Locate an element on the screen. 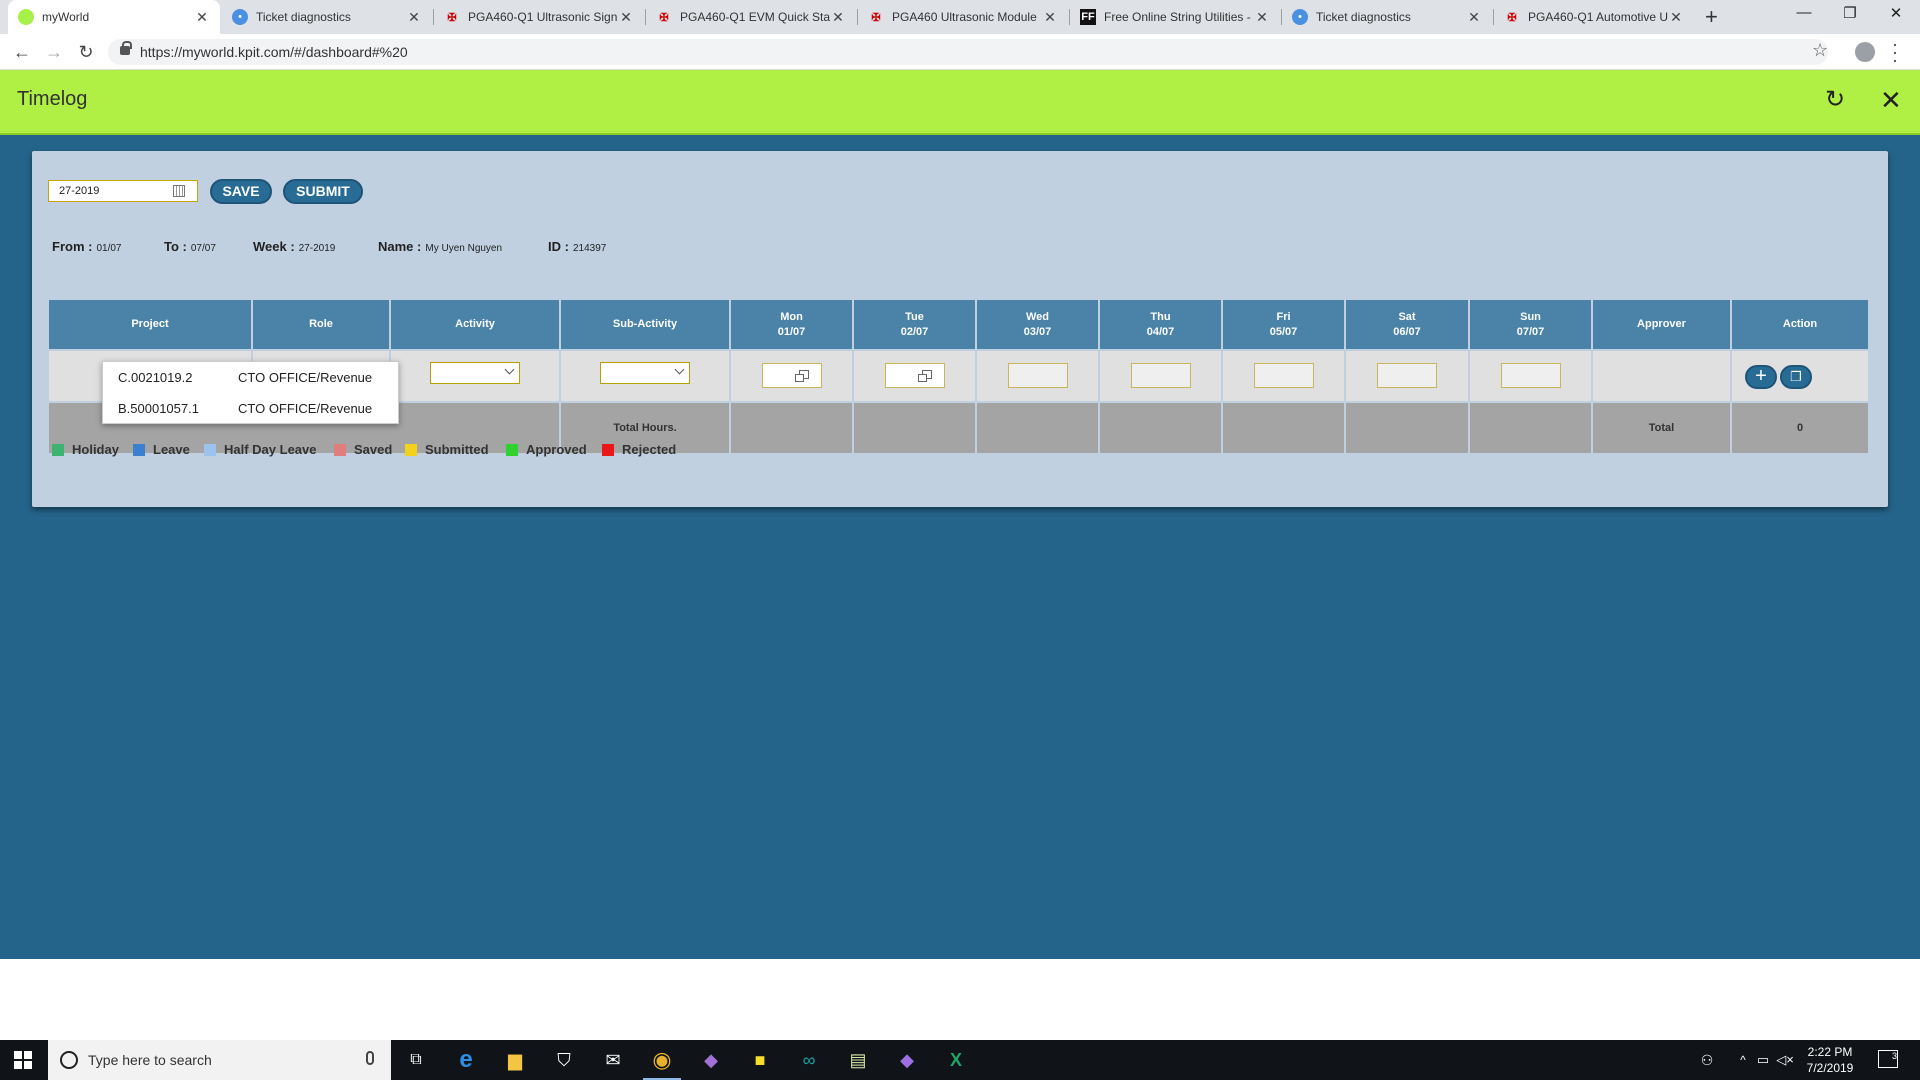 The width and height of the screenshot is (1920, 1080). header-activity: Activity is located at coordinates (475, 324).